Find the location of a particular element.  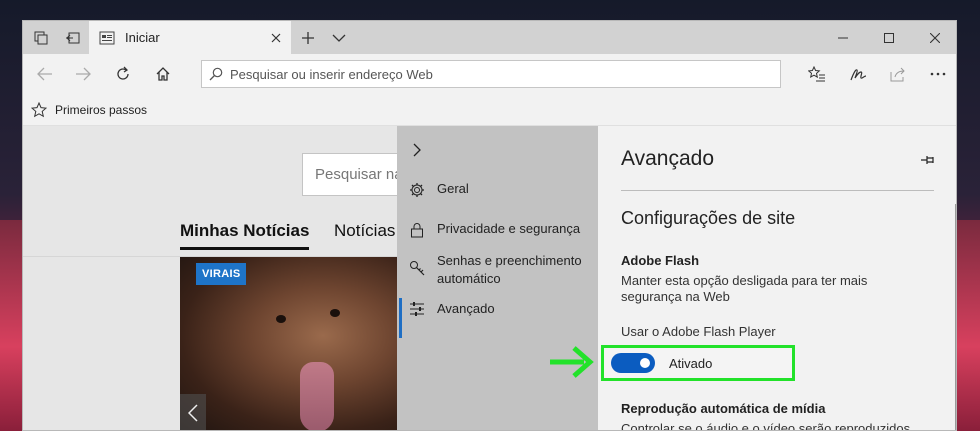

set-tabs-aside-button is located at coordinates (73, 37).